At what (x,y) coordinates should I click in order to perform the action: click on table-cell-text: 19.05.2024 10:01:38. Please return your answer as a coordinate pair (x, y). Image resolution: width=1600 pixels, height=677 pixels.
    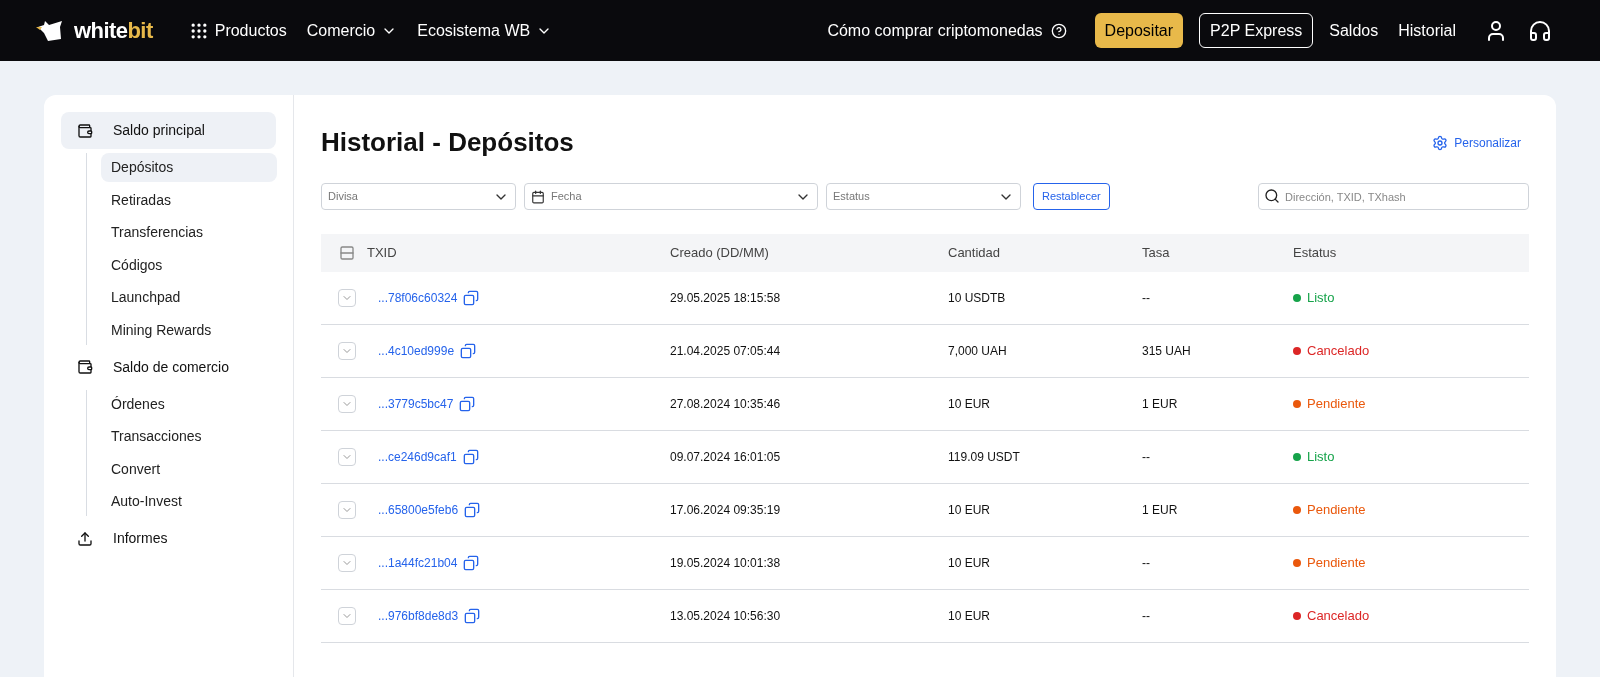
    Looking at the image, I should click on (726, 563).